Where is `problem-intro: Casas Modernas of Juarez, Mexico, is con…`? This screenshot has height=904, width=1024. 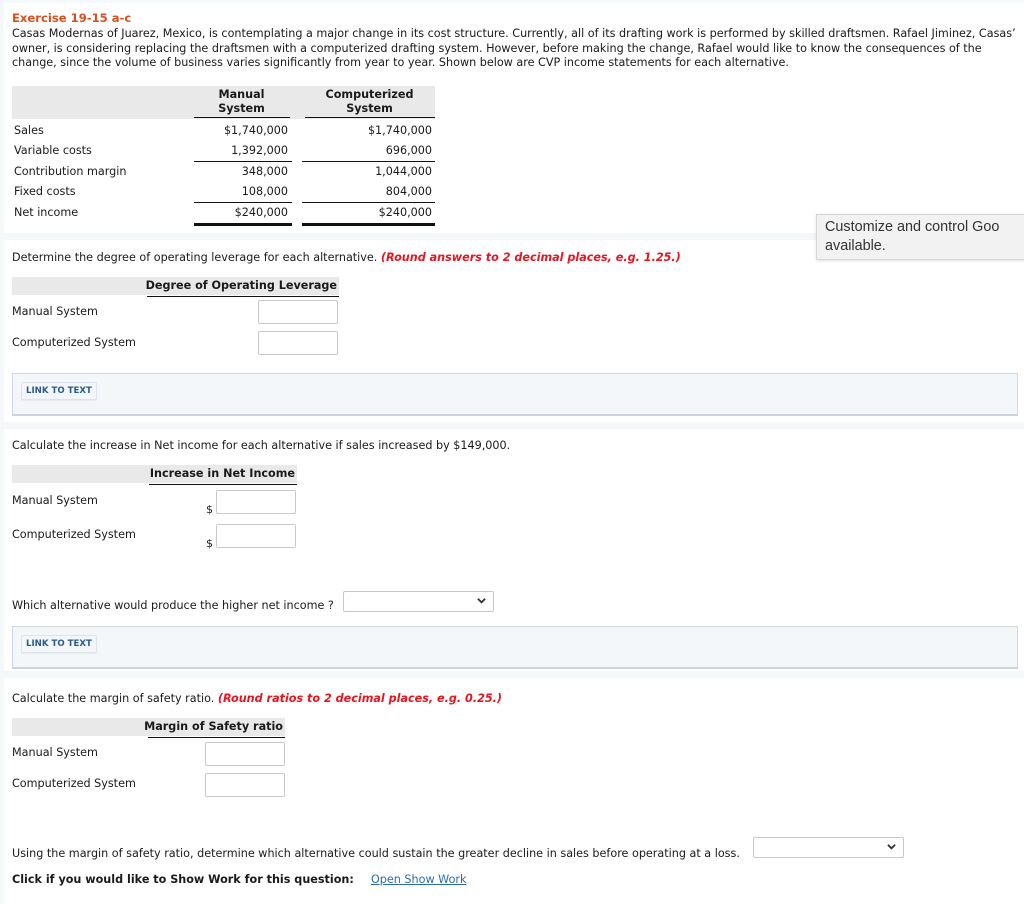 problem-intro: Casas Modernas of Juarez, Mexico, is con… is located at coordinates (514, 48).